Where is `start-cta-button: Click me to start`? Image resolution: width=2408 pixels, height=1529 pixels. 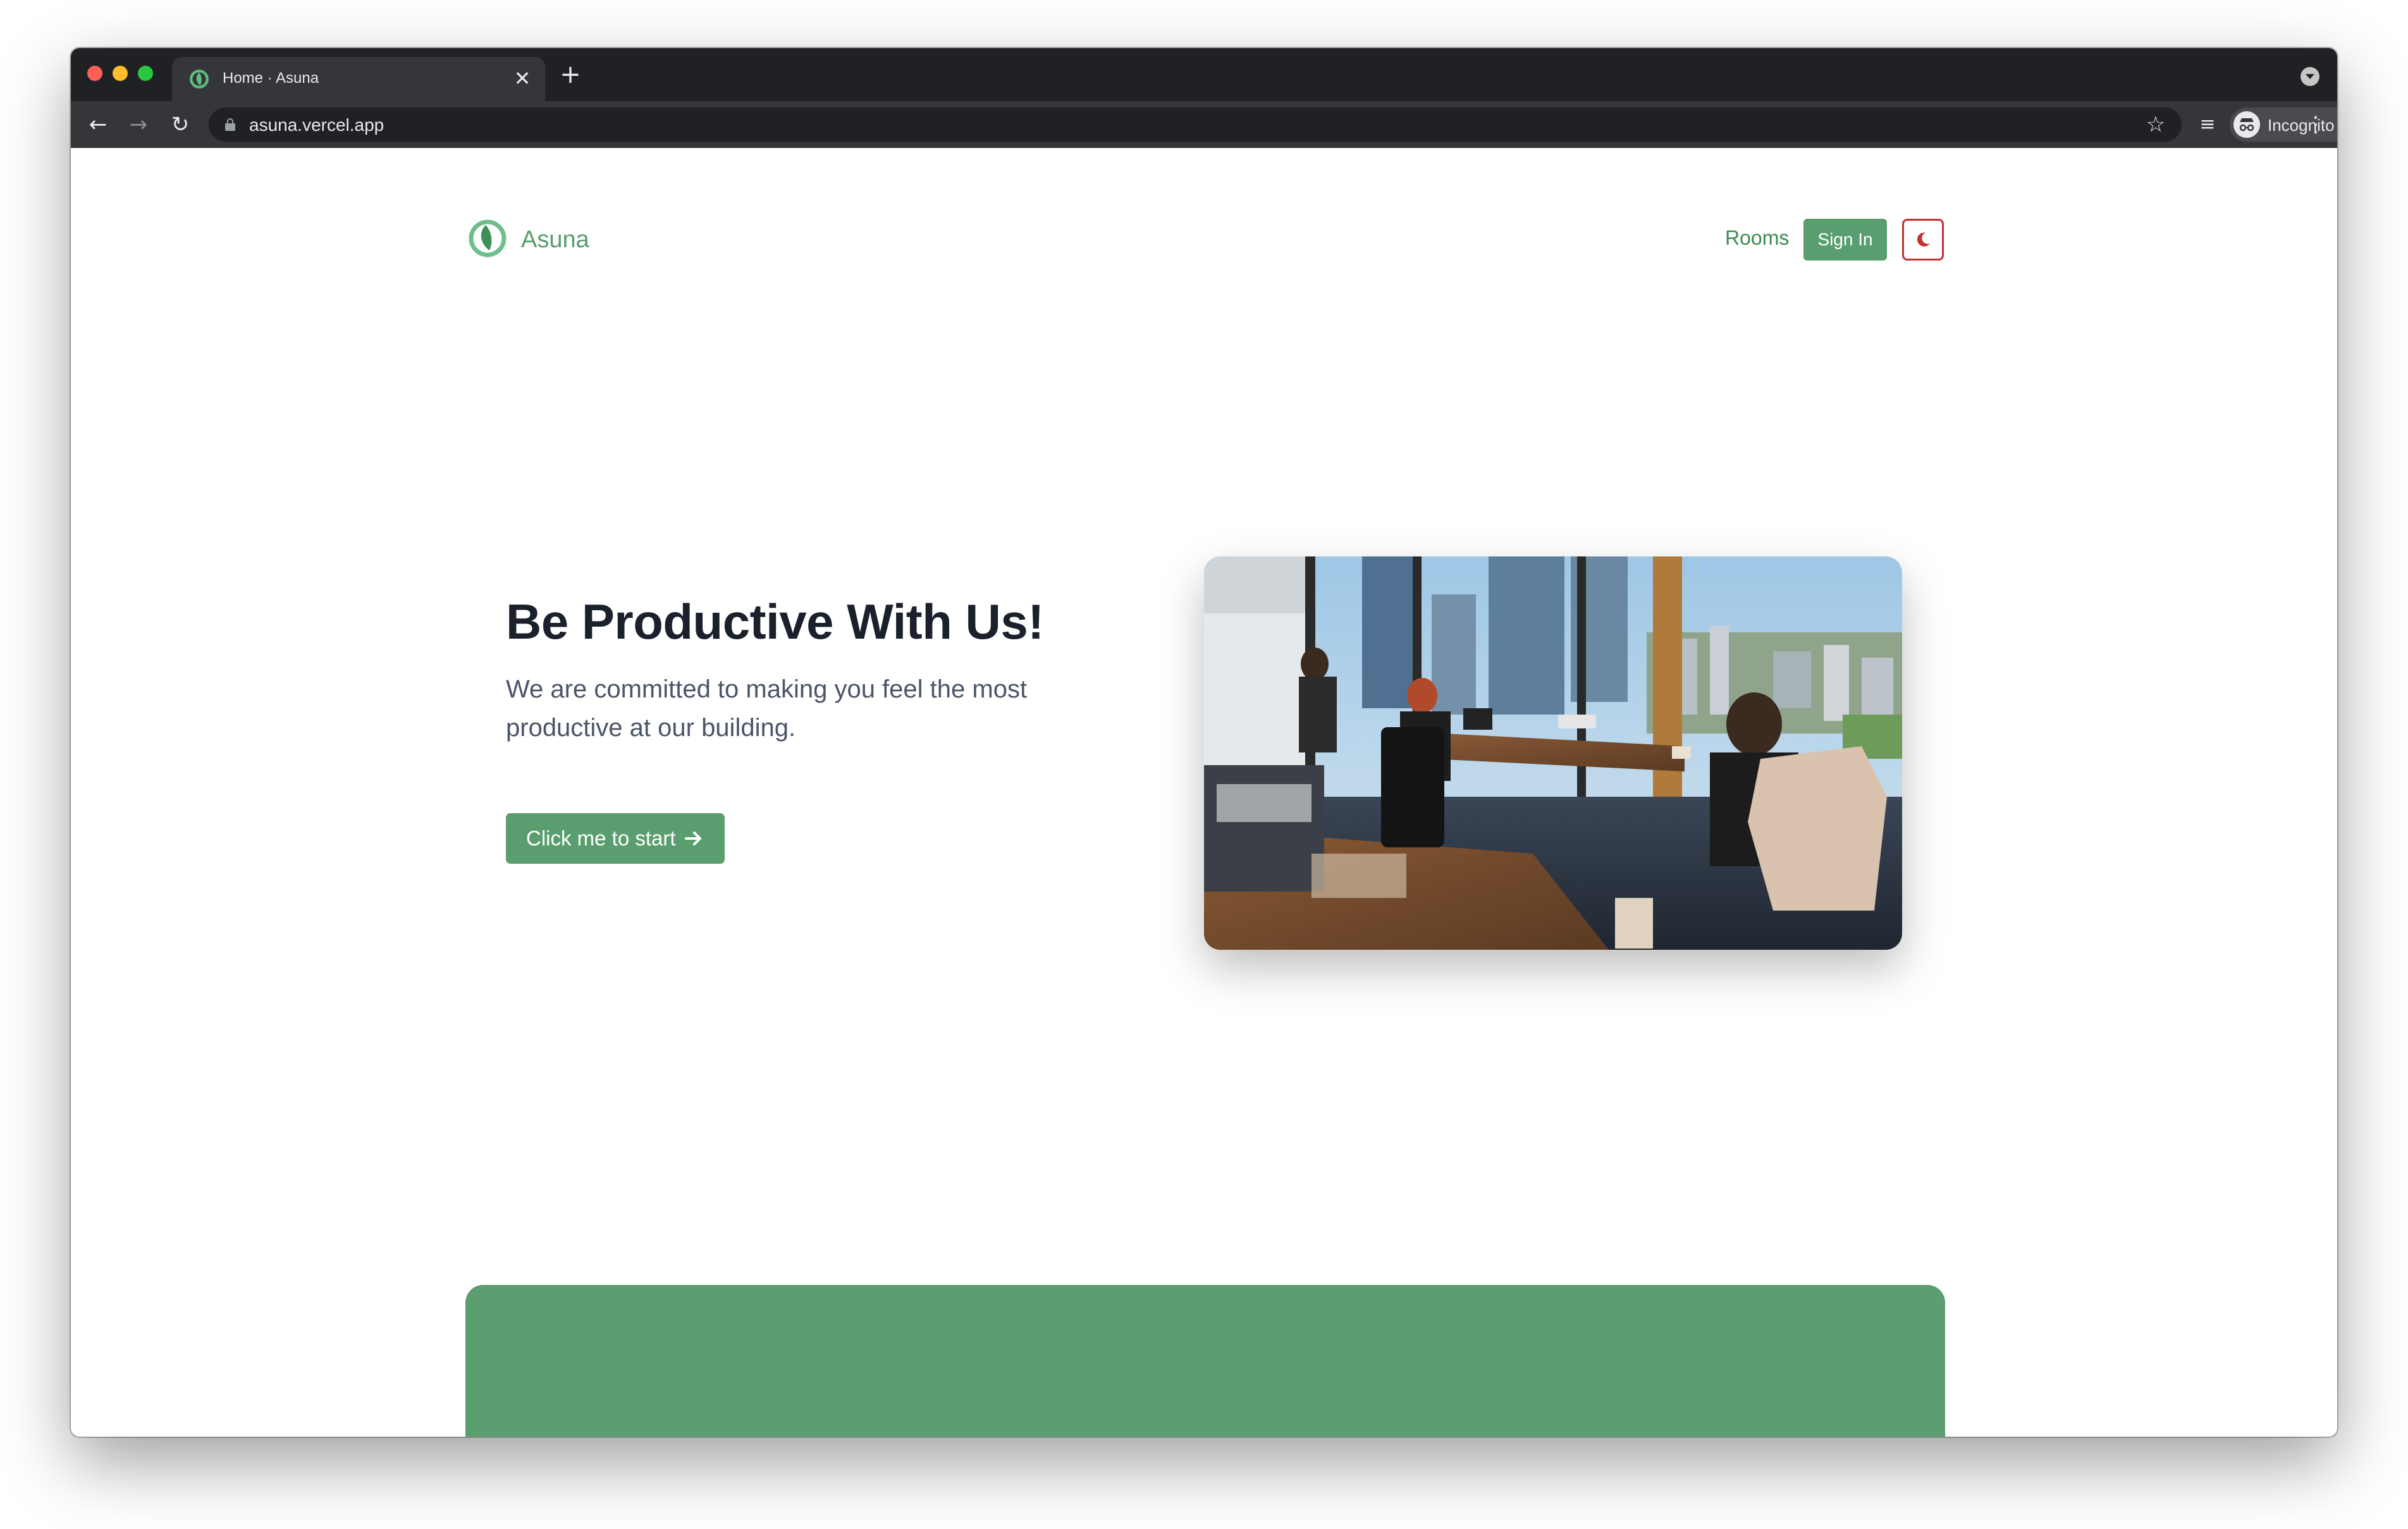 start-cta-button: Click me to start is located at coordinates (615, 838).